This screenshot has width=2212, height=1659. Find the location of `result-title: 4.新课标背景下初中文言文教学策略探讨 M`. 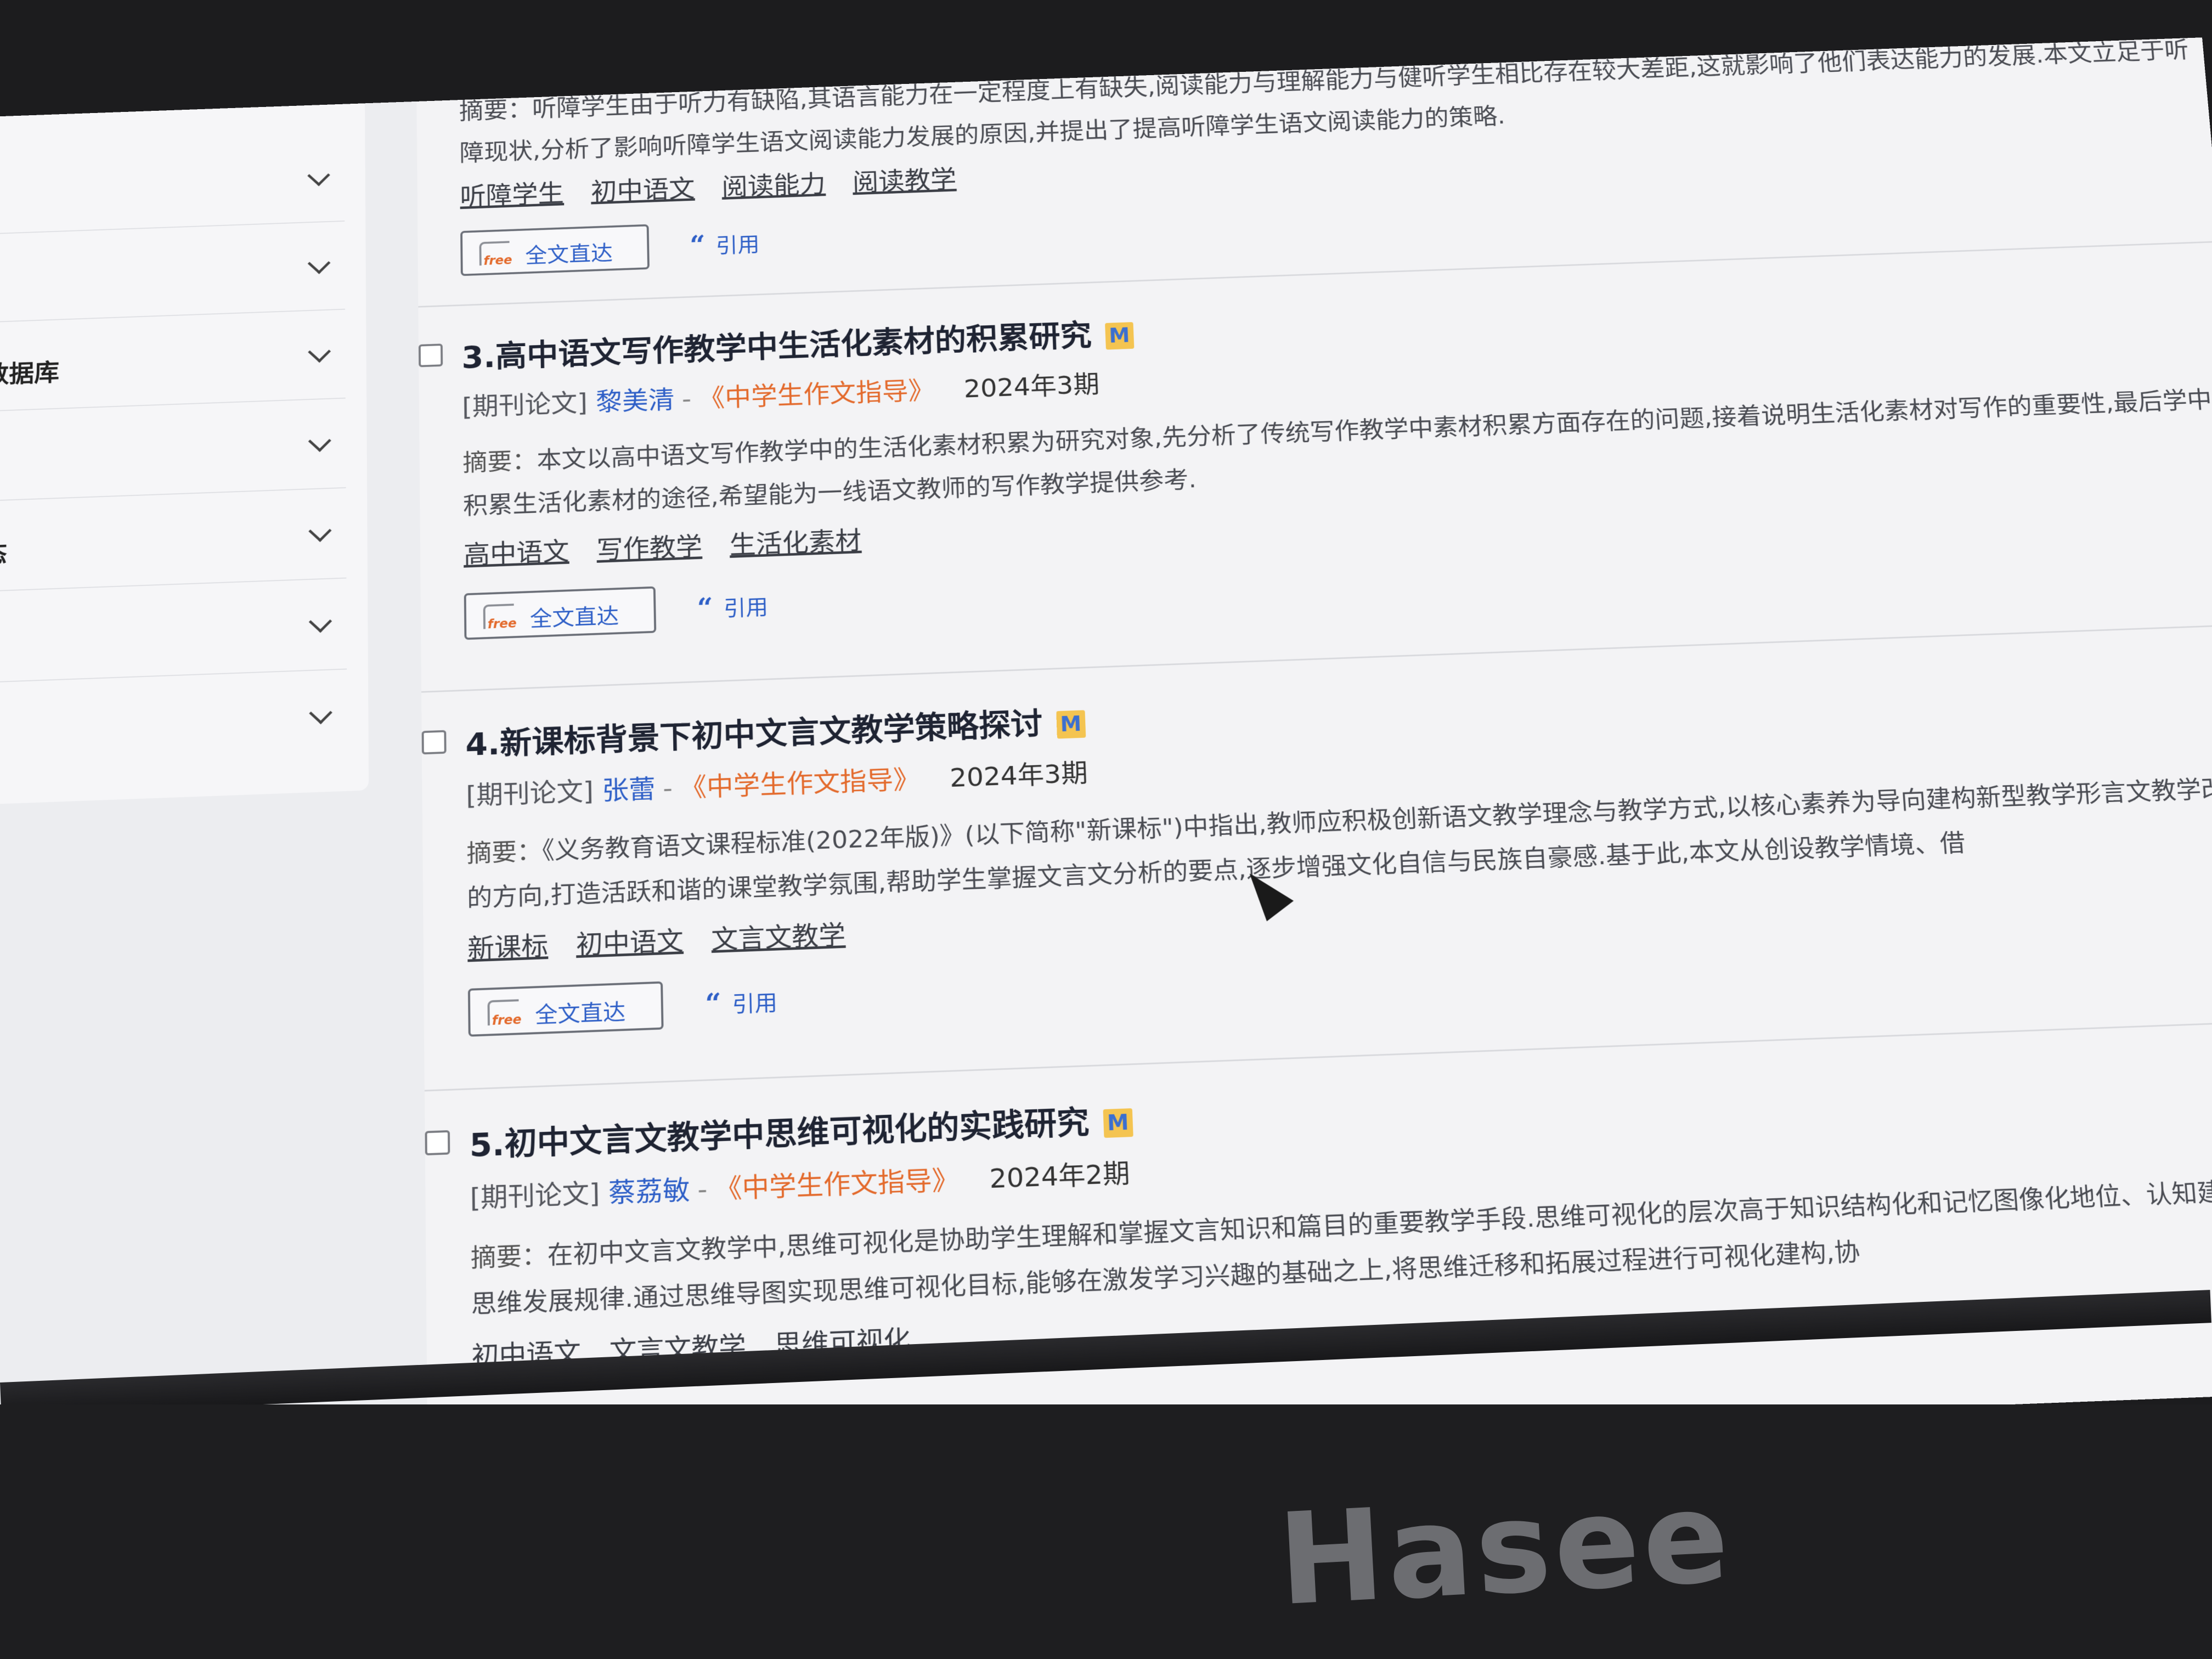

result-title: 4.新课标背景下初中文言文教学策略探讨 M is located at coordinates (775, 731).